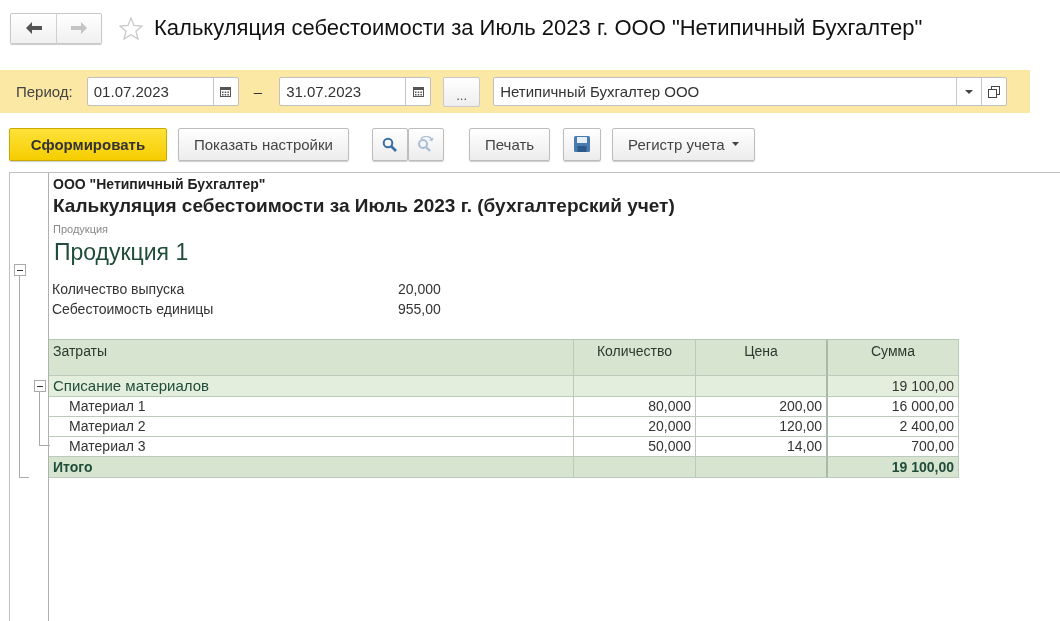  Describe the element at coordinates (160, 184) in the screenshot. I see `company-name: ООО "Нетипичный Бухгалтер"` at that location.